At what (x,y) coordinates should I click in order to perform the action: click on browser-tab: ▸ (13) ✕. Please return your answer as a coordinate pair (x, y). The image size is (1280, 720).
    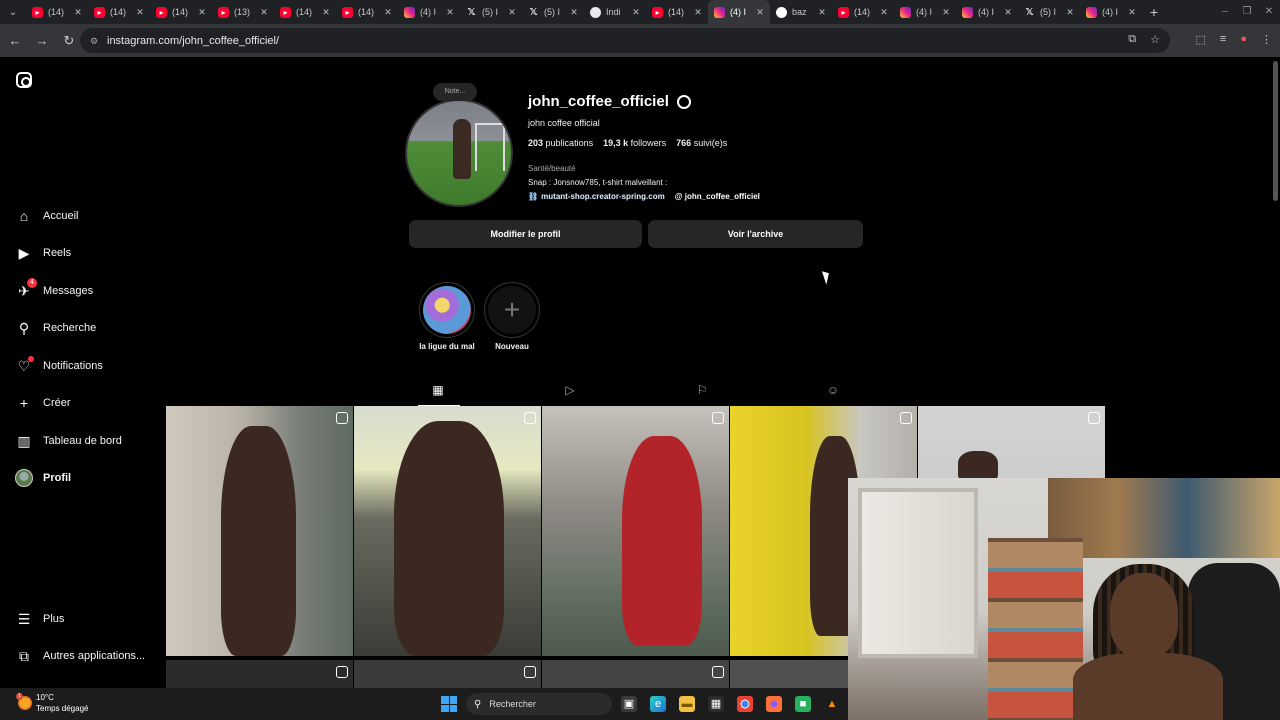
    Looking at the image, I should click on (243, 12).